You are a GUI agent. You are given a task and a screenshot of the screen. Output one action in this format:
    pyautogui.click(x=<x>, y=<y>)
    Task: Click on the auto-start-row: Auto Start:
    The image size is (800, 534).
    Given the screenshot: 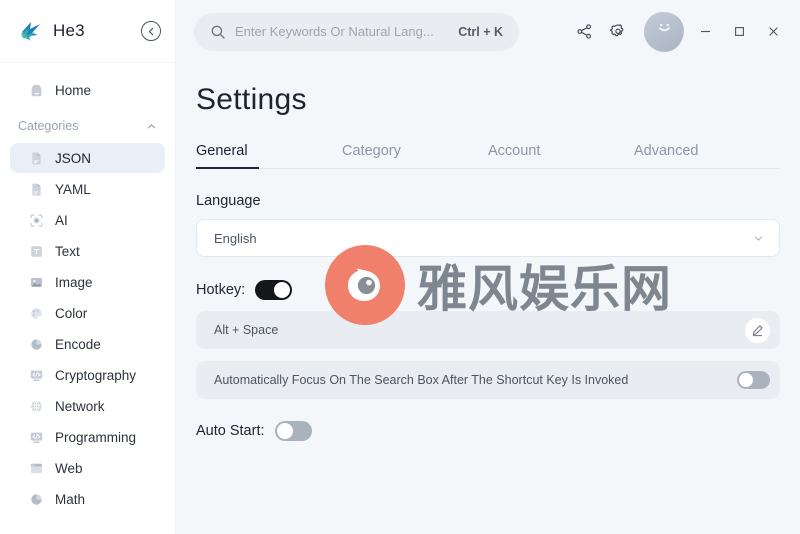 What is the action you would take?
    pyautogui.click(x=488, y=431)
    